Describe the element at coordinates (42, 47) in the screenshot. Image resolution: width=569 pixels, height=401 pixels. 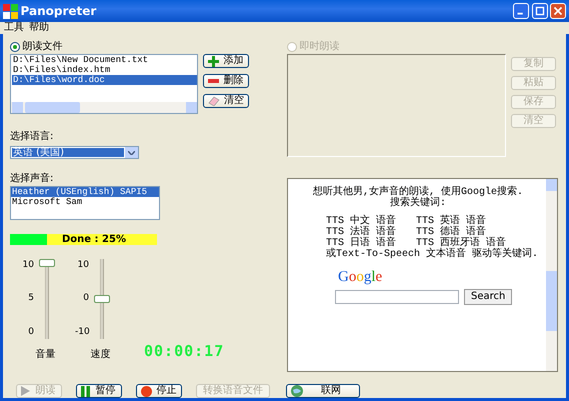
I see `radio-label: 朗读文件` at that location.